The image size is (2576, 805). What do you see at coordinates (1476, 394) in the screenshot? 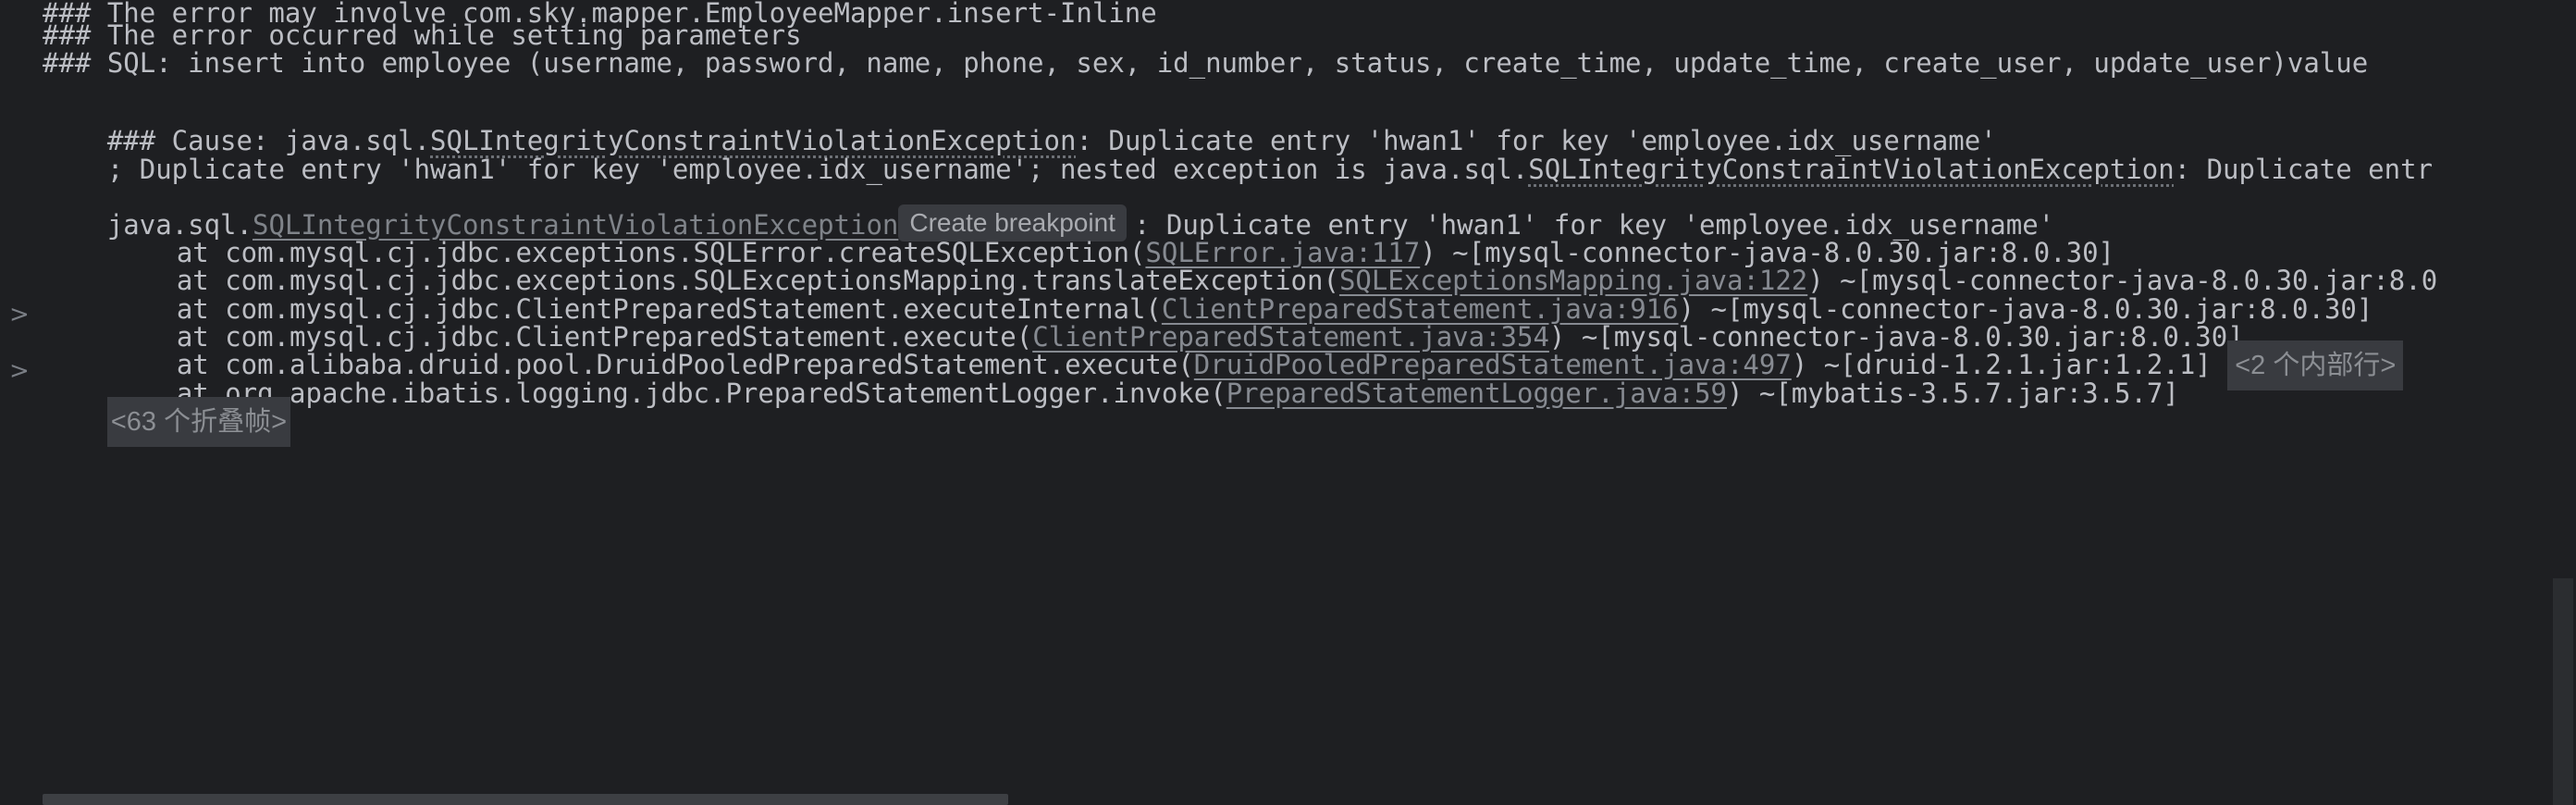
I see `source-link: PreparedStatementLogger.java:59` at bounding box center [1476, 394].